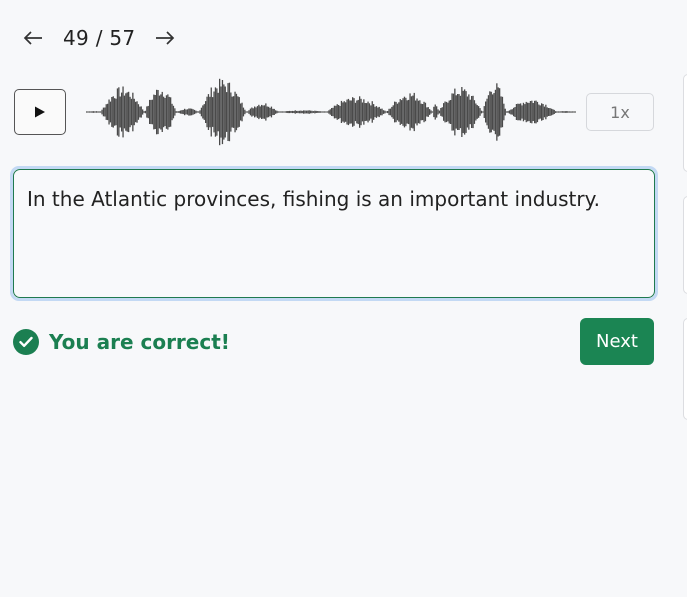 The height and width of the screenshot is (597, 687). Describe the element at coordinates (620, 112) in the screenshot. I see `playback-speed-button: 1x` at that location.